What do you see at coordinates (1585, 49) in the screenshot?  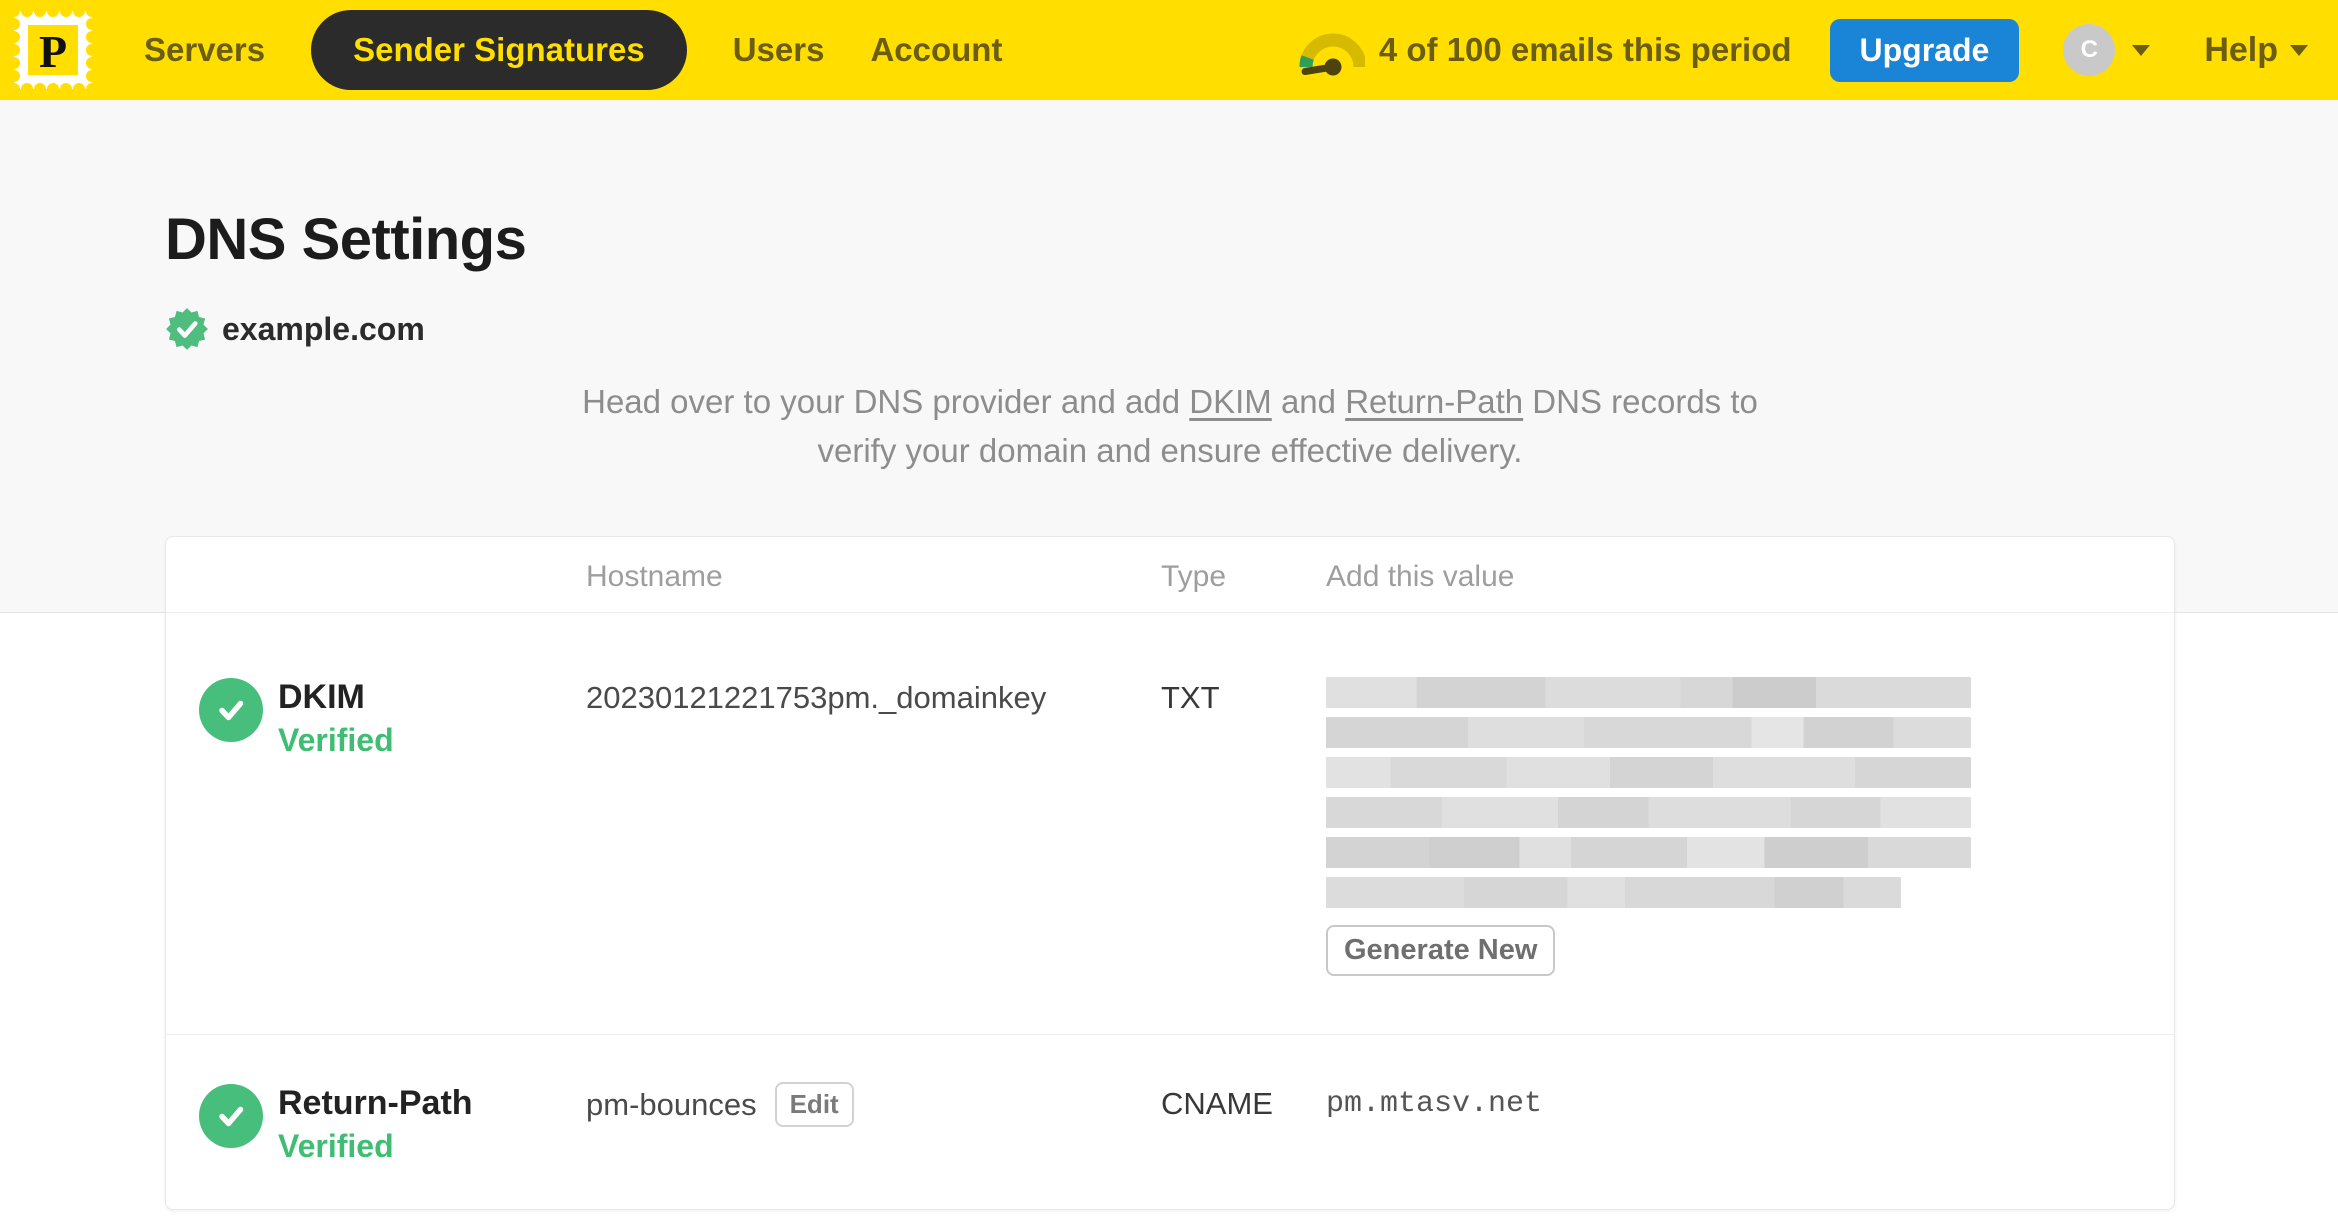 I see `usage-text: 4 of 100 emails this period` at bounding box center [1585, 49].